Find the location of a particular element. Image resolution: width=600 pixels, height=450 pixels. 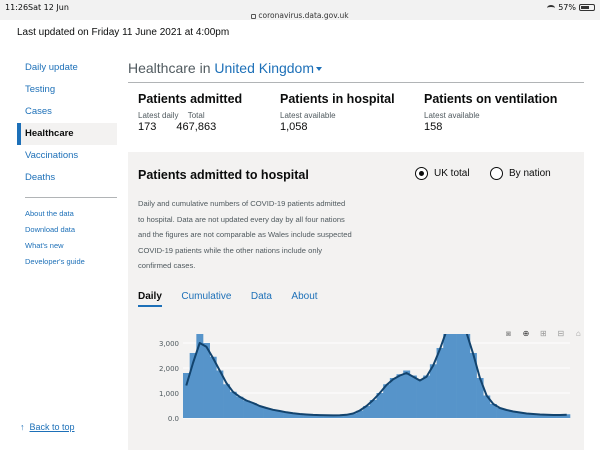

stat-value-latest-daily: 173 is located at coordinates (147, 127).